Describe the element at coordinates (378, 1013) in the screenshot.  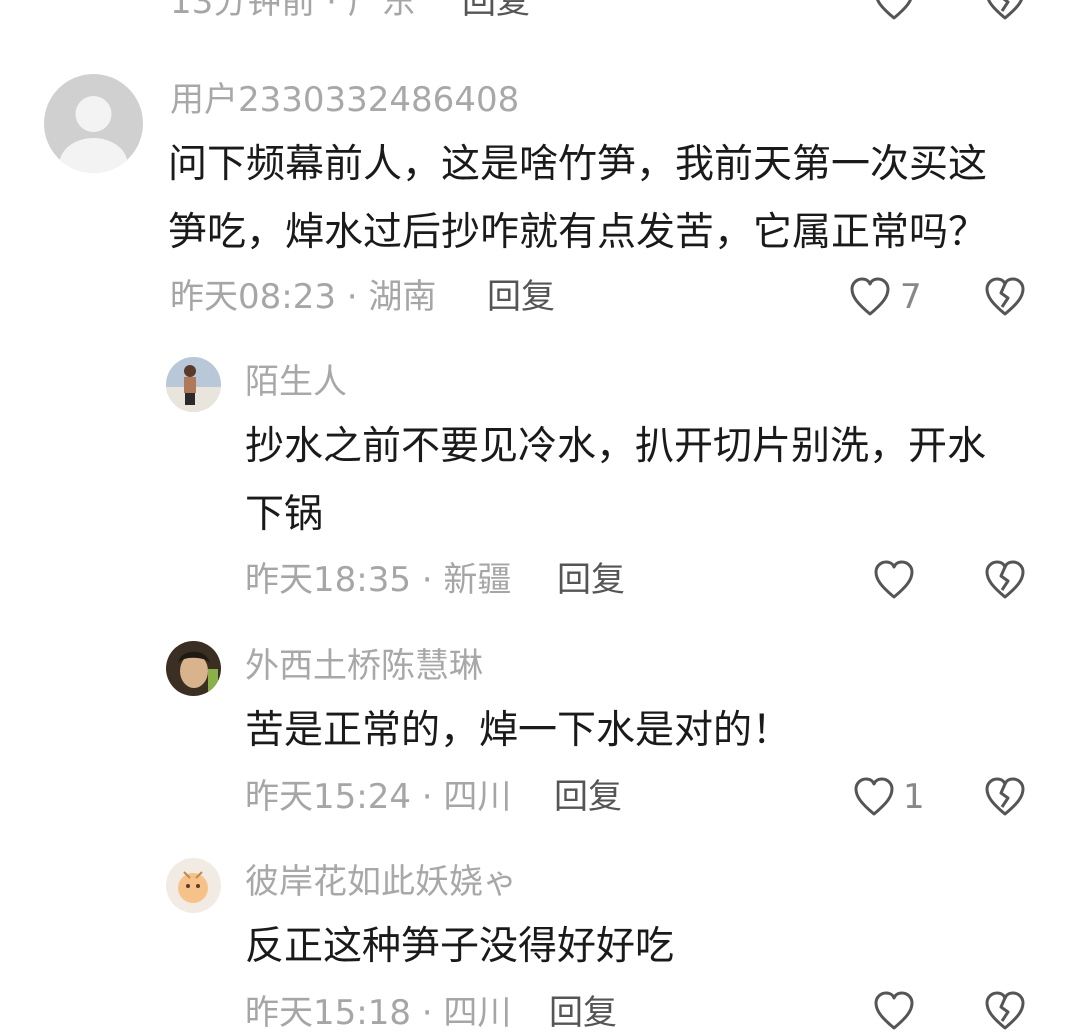
I see `comment-meta: 昨天15:18 · 四川` at that location.